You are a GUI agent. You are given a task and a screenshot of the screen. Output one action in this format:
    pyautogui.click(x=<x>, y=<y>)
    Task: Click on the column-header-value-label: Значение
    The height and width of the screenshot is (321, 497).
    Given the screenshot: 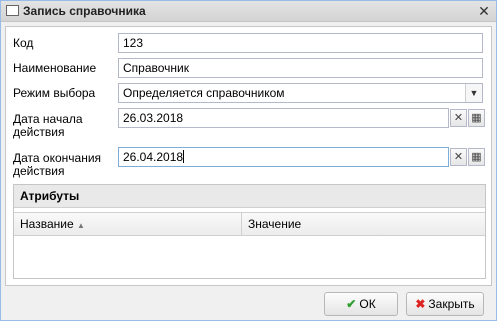 What is the action you would take?
    pyautogui.click(x=275, y=224)
    